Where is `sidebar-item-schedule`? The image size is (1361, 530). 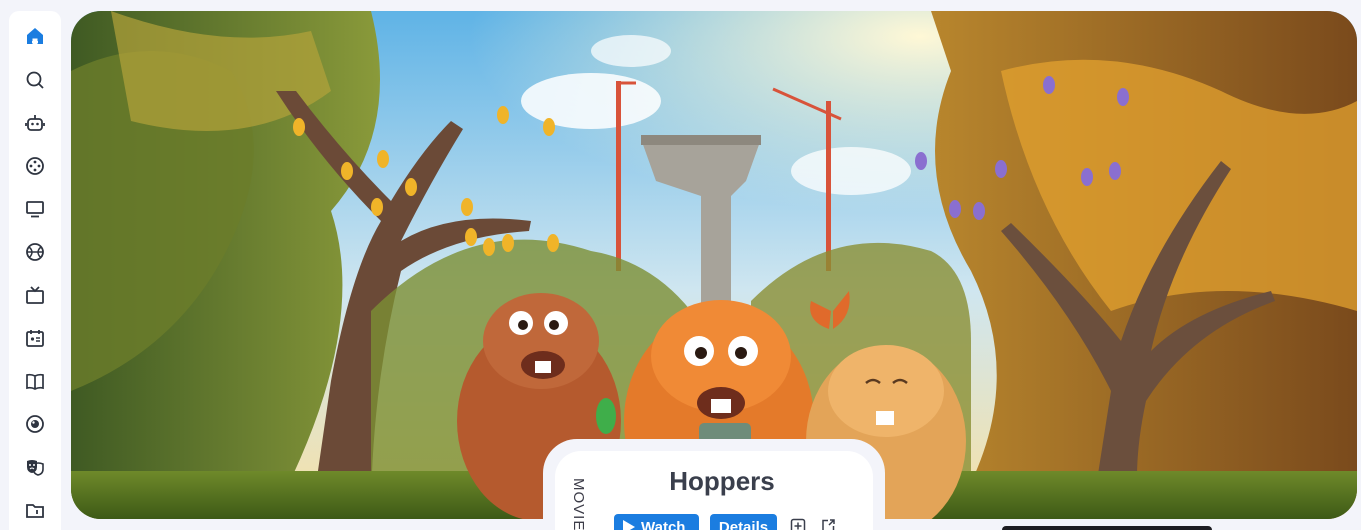
sidebar-item-schedule is located at coordinates (35, 338).